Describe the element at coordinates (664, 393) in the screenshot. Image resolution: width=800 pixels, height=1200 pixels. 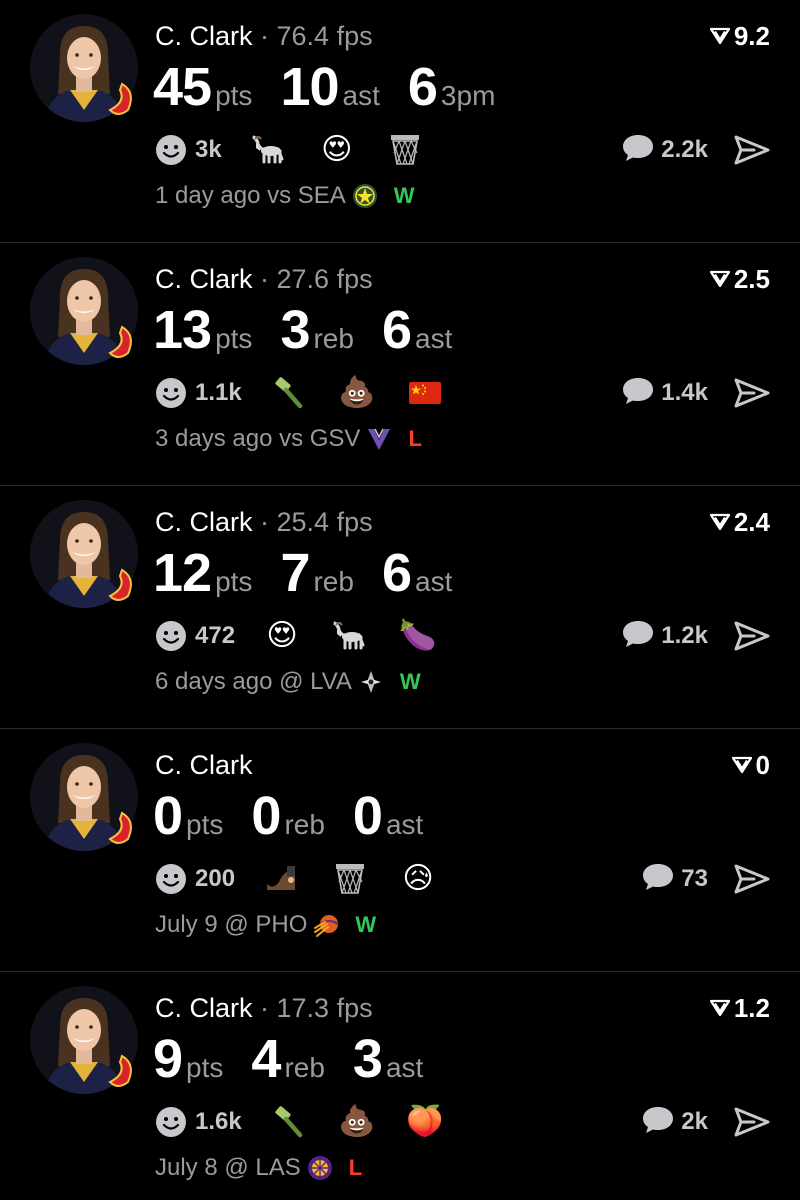
I see `comments-button: 1.4k` at that location.